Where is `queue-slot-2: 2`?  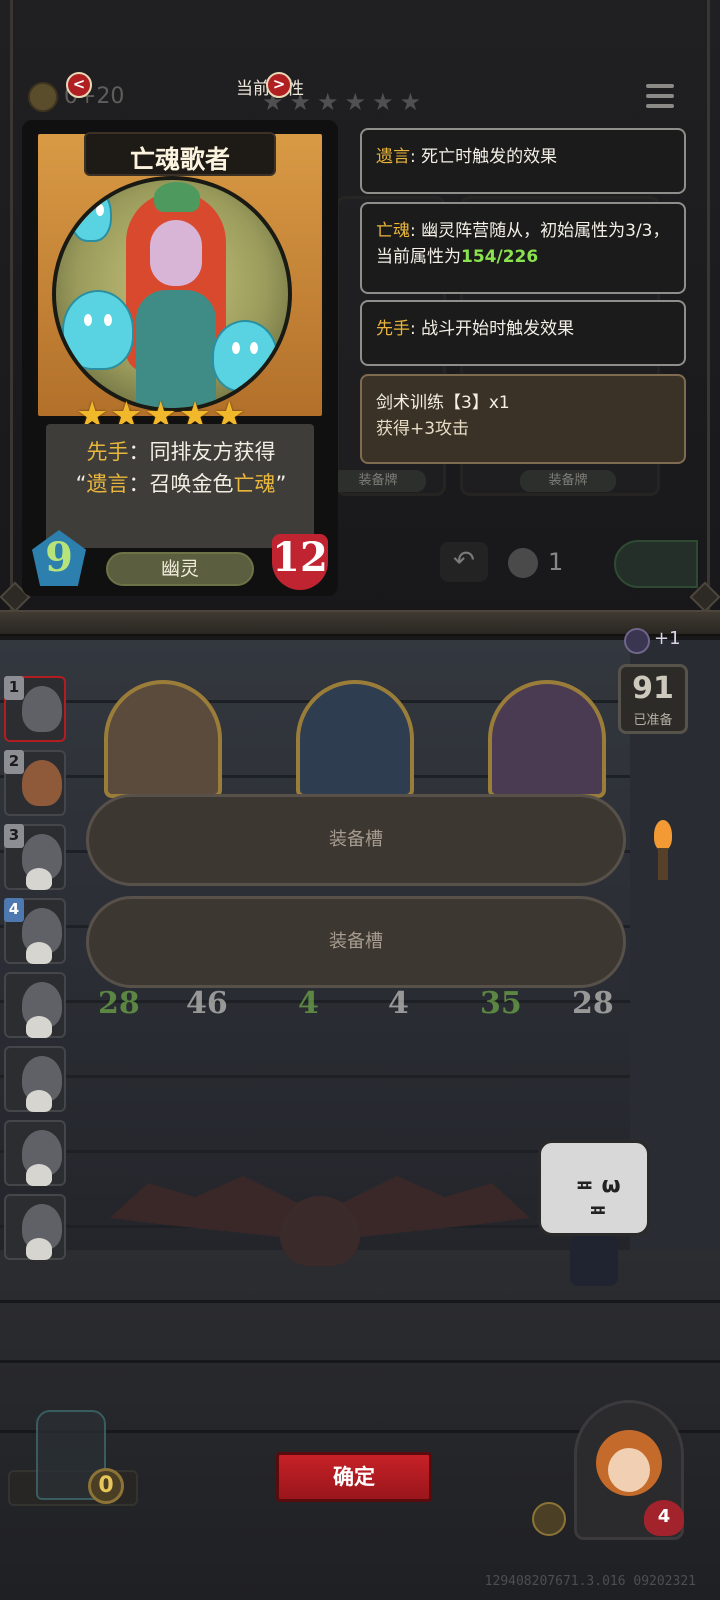
queue-slot-2: 2 is located at coordinates (35, 783).